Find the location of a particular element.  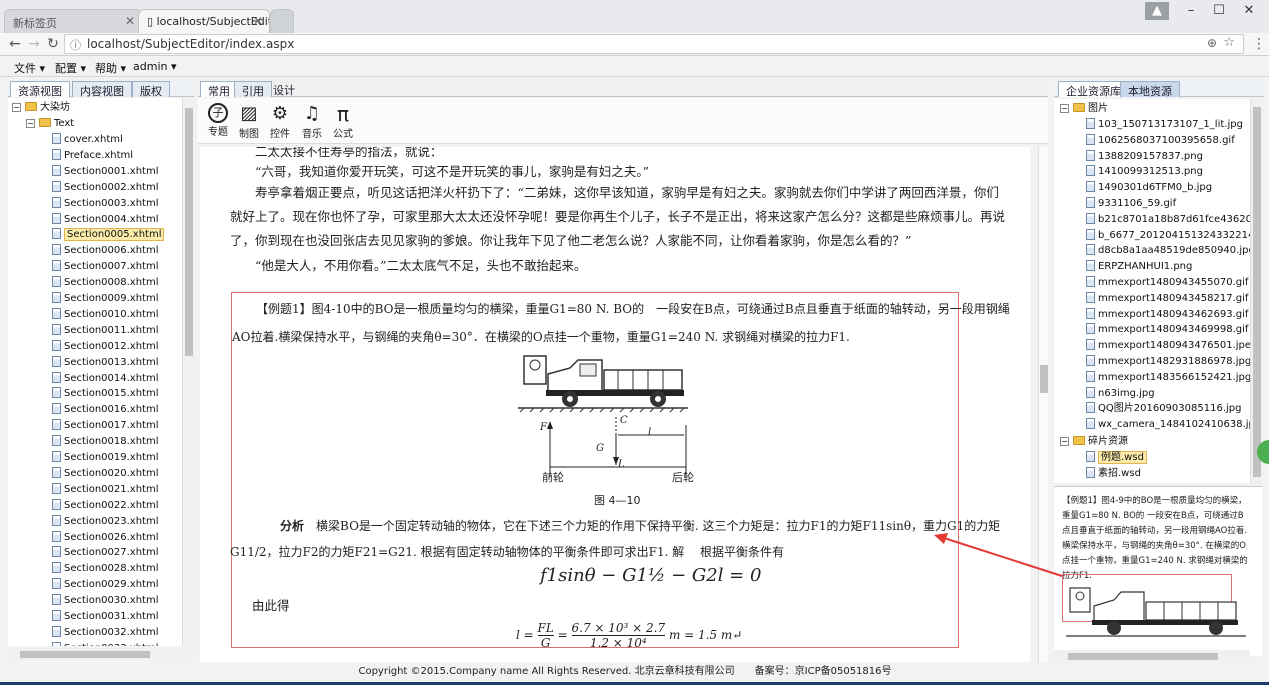

tree-file-item: cover.xhtml is located at coordinates (87, 140).